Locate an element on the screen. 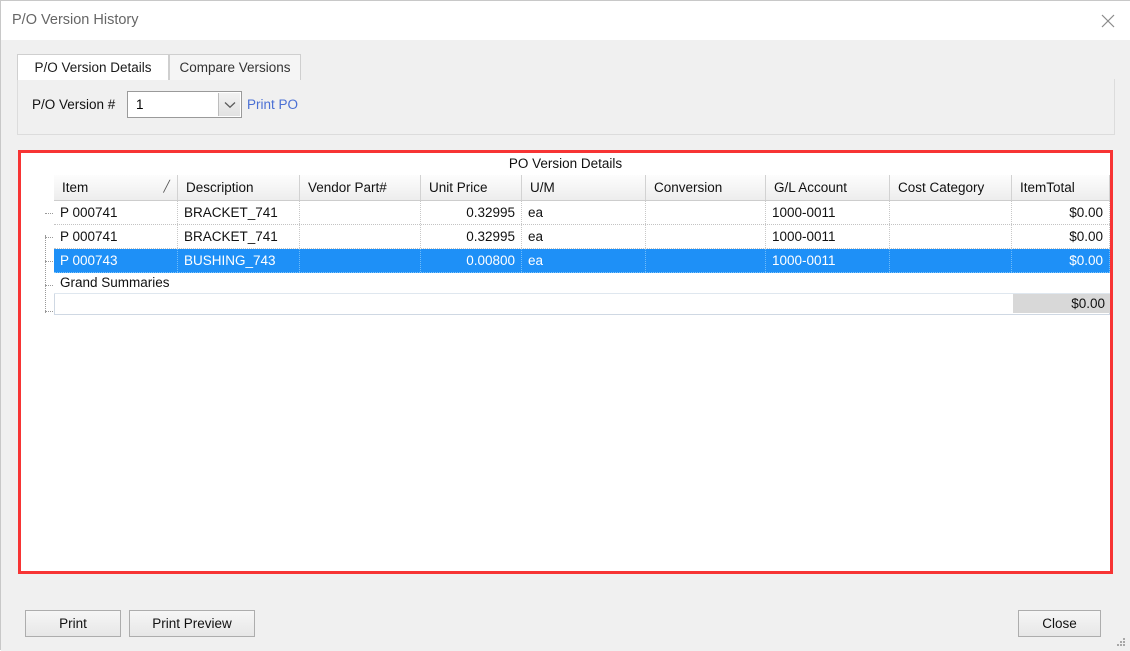  grand-summaries-label-row: Grand Summaries is located at coordinates (582, 283).